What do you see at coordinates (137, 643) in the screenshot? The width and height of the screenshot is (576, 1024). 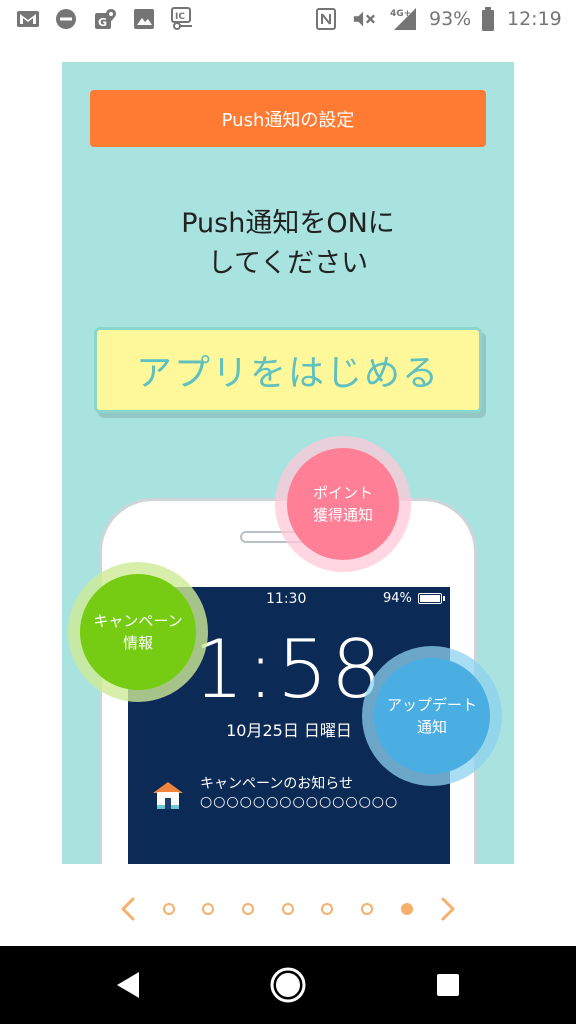 I see `campaign-bubble-line-2: 情報` at bounding box center [137, 643].